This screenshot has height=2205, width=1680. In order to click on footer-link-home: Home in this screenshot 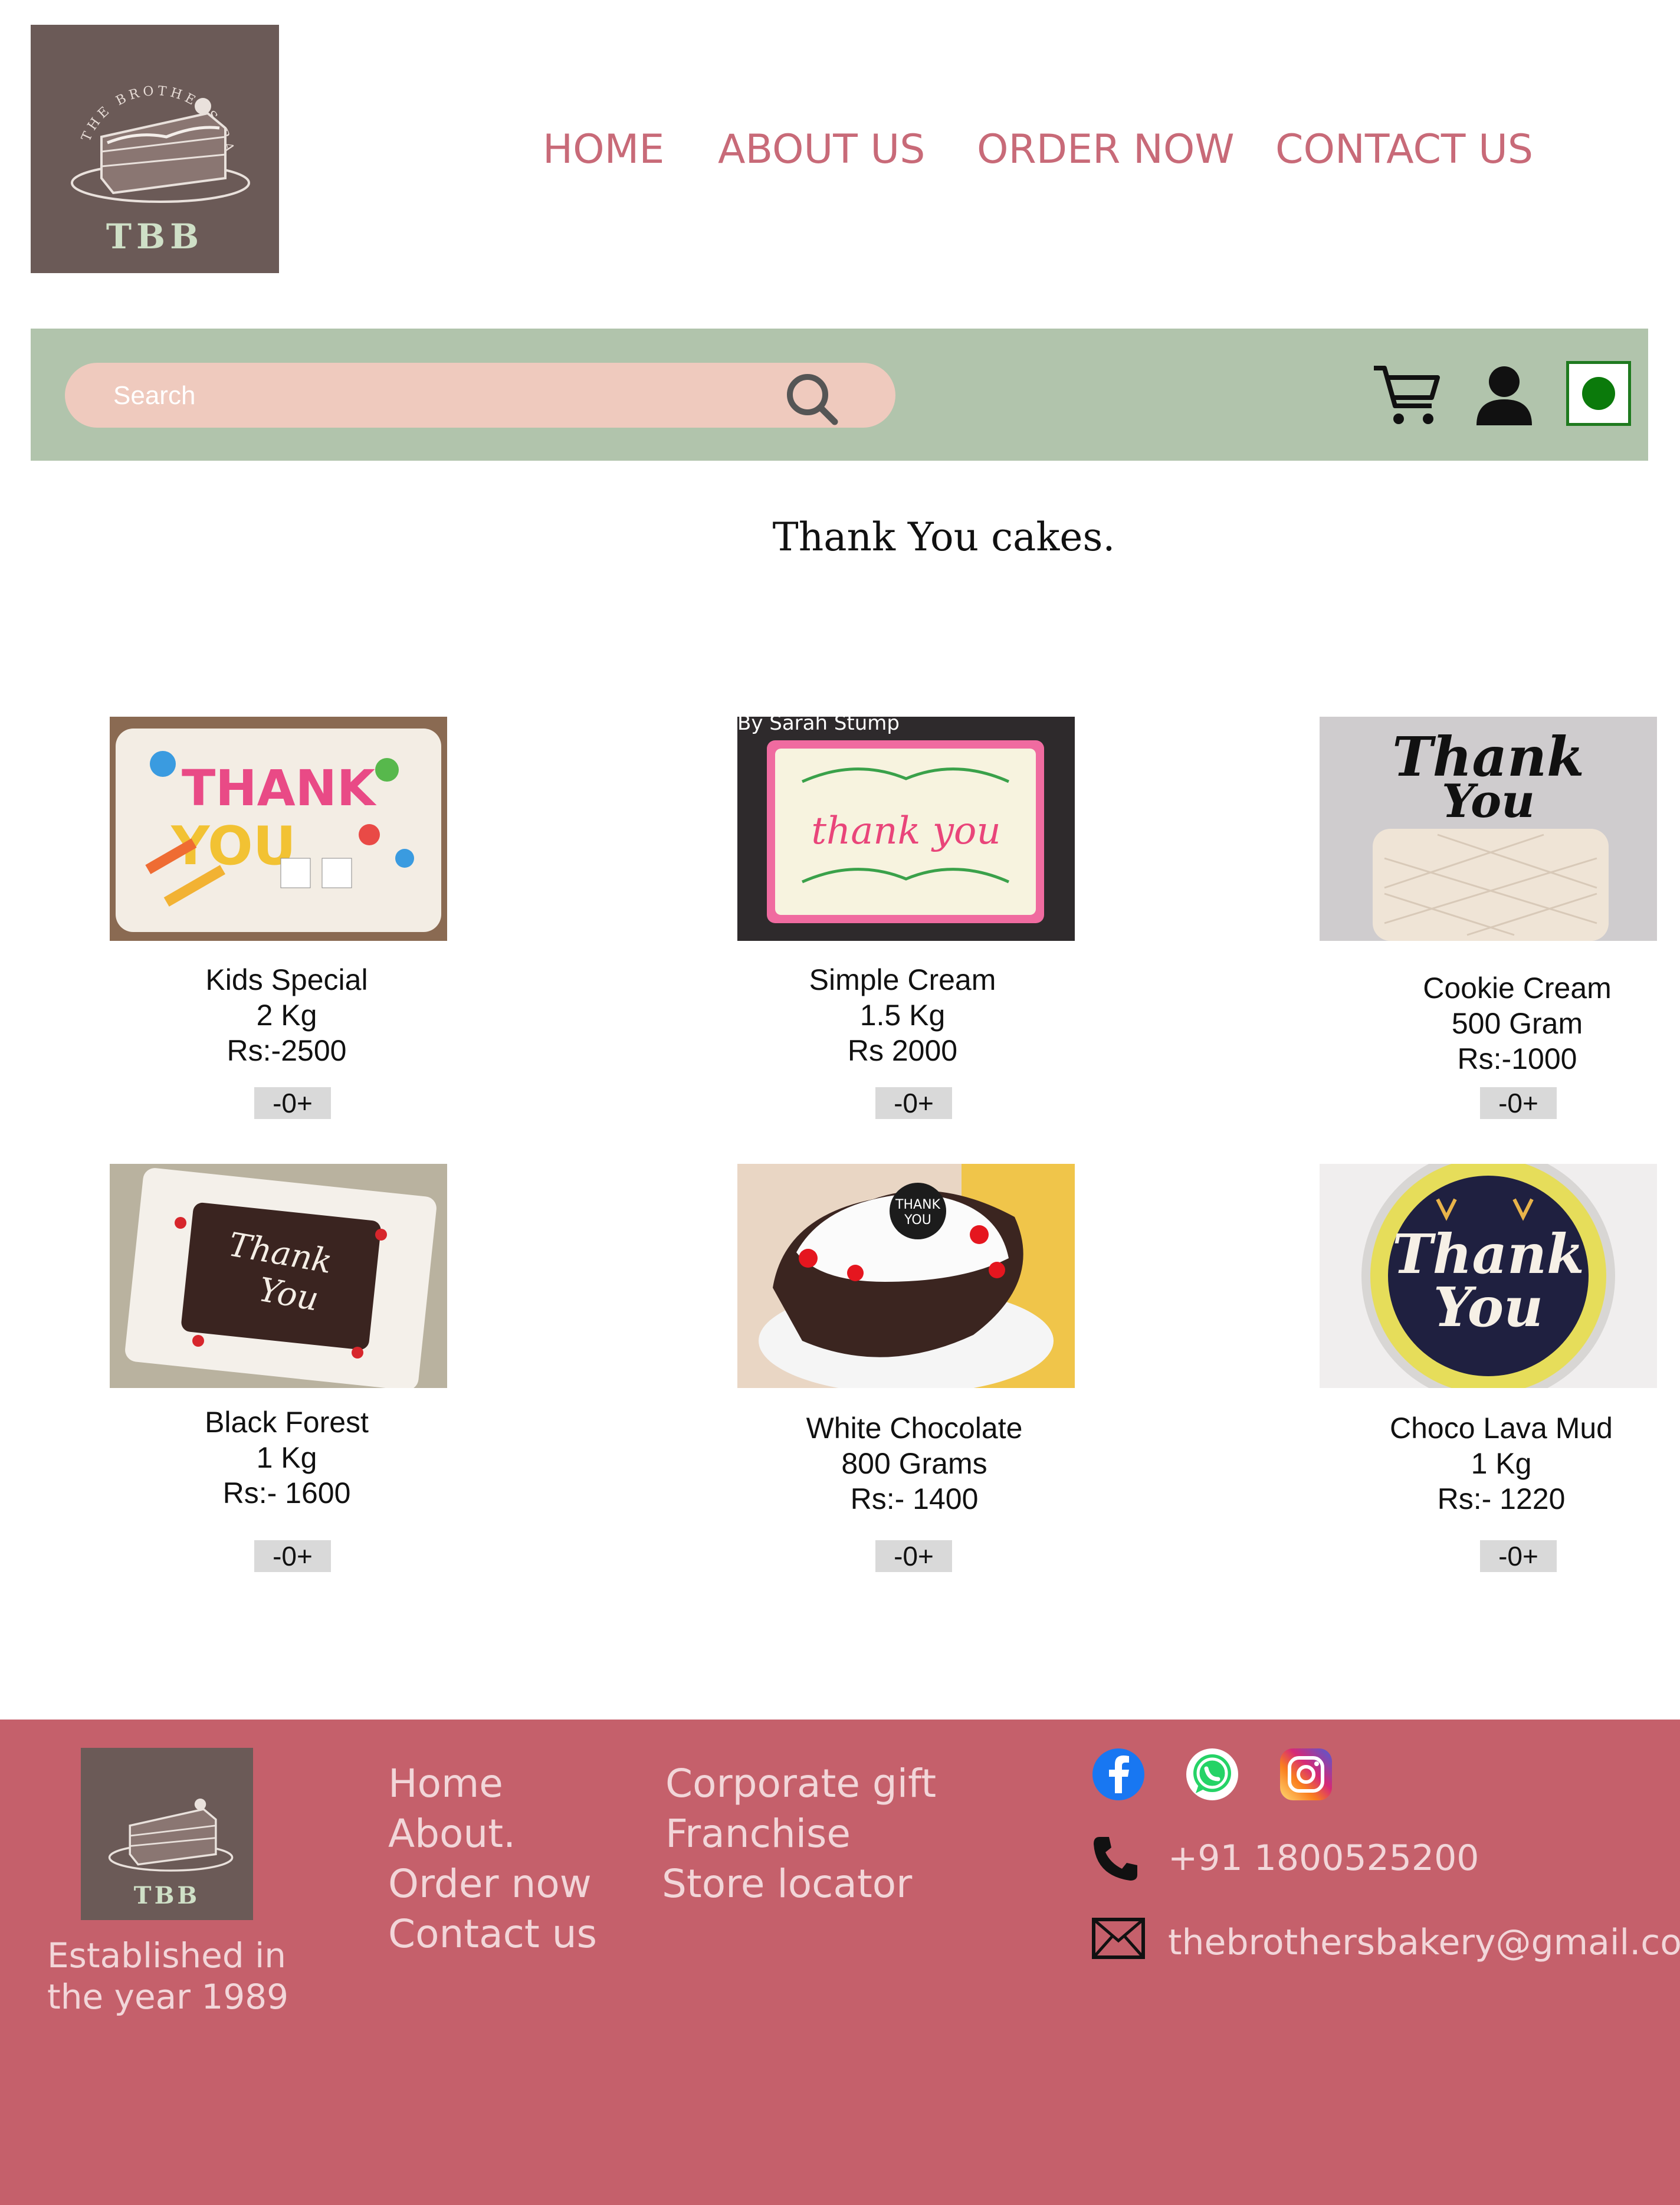, I will do `click(445, 1783)`.